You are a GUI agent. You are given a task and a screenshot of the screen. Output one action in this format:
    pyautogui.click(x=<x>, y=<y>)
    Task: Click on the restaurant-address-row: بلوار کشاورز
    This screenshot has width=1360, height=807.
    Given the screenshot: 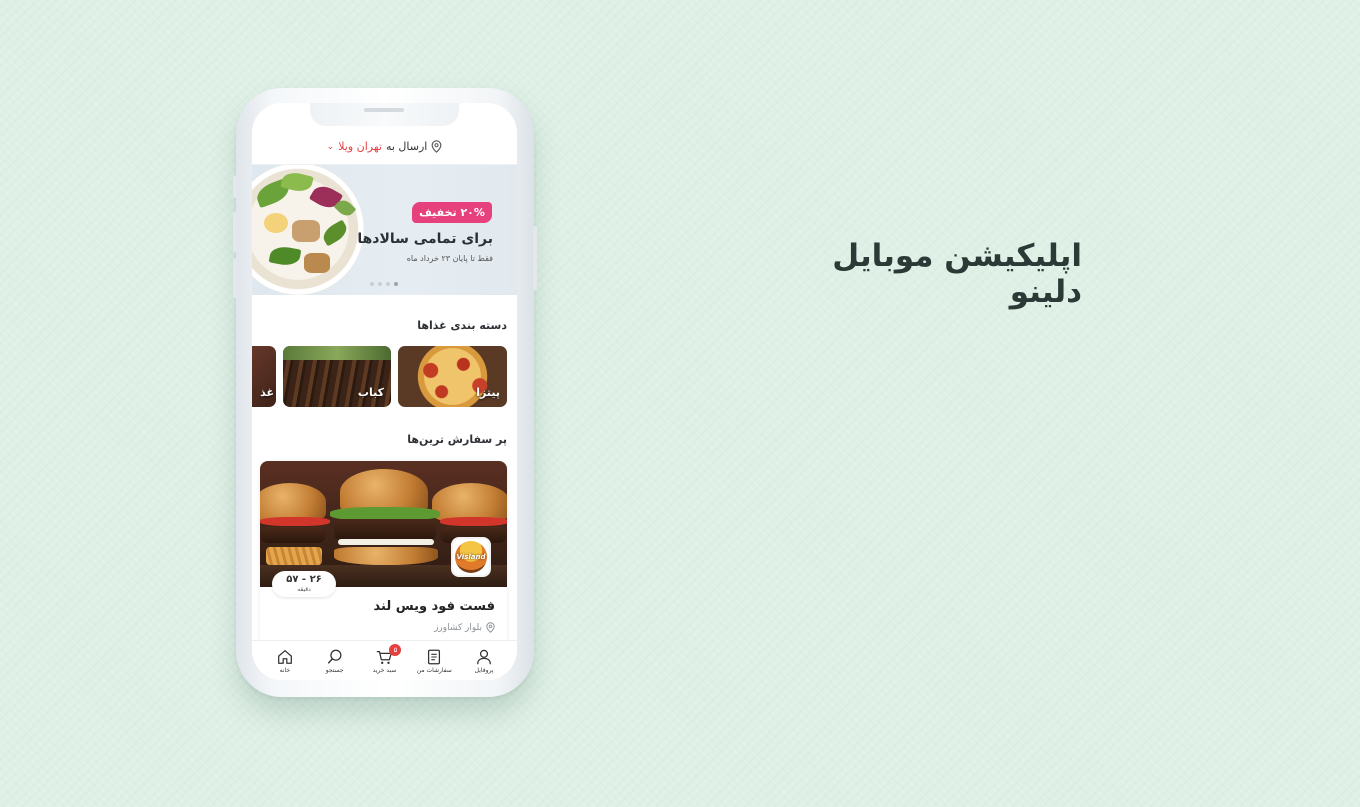 What is the action you would take?
    pyautogui.click(x=464, y=627)
    